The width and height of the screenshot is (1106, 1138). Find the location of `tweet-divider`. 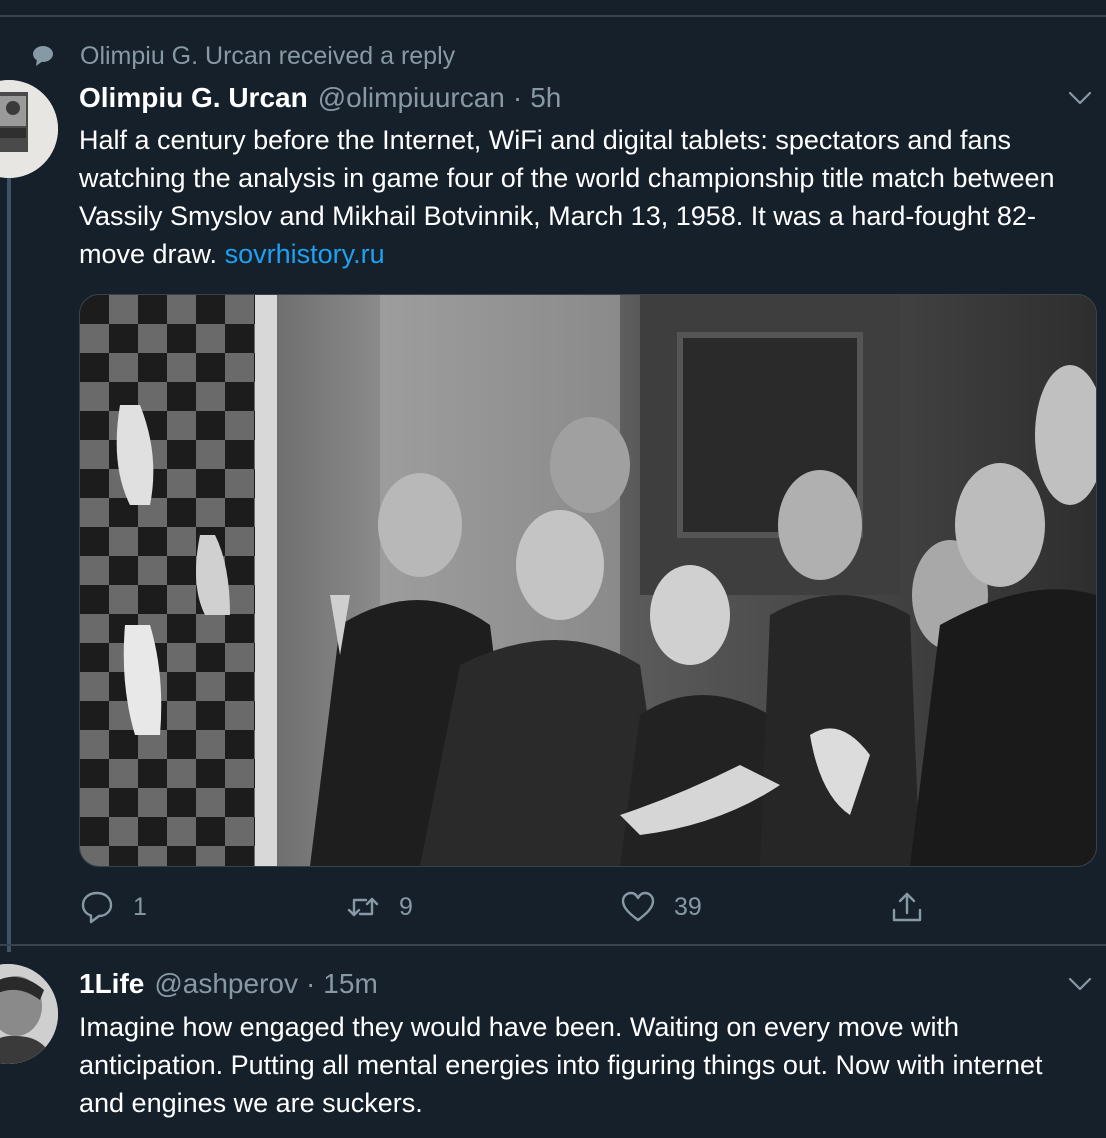

tweet-divider is located at coordinates (553, 945).